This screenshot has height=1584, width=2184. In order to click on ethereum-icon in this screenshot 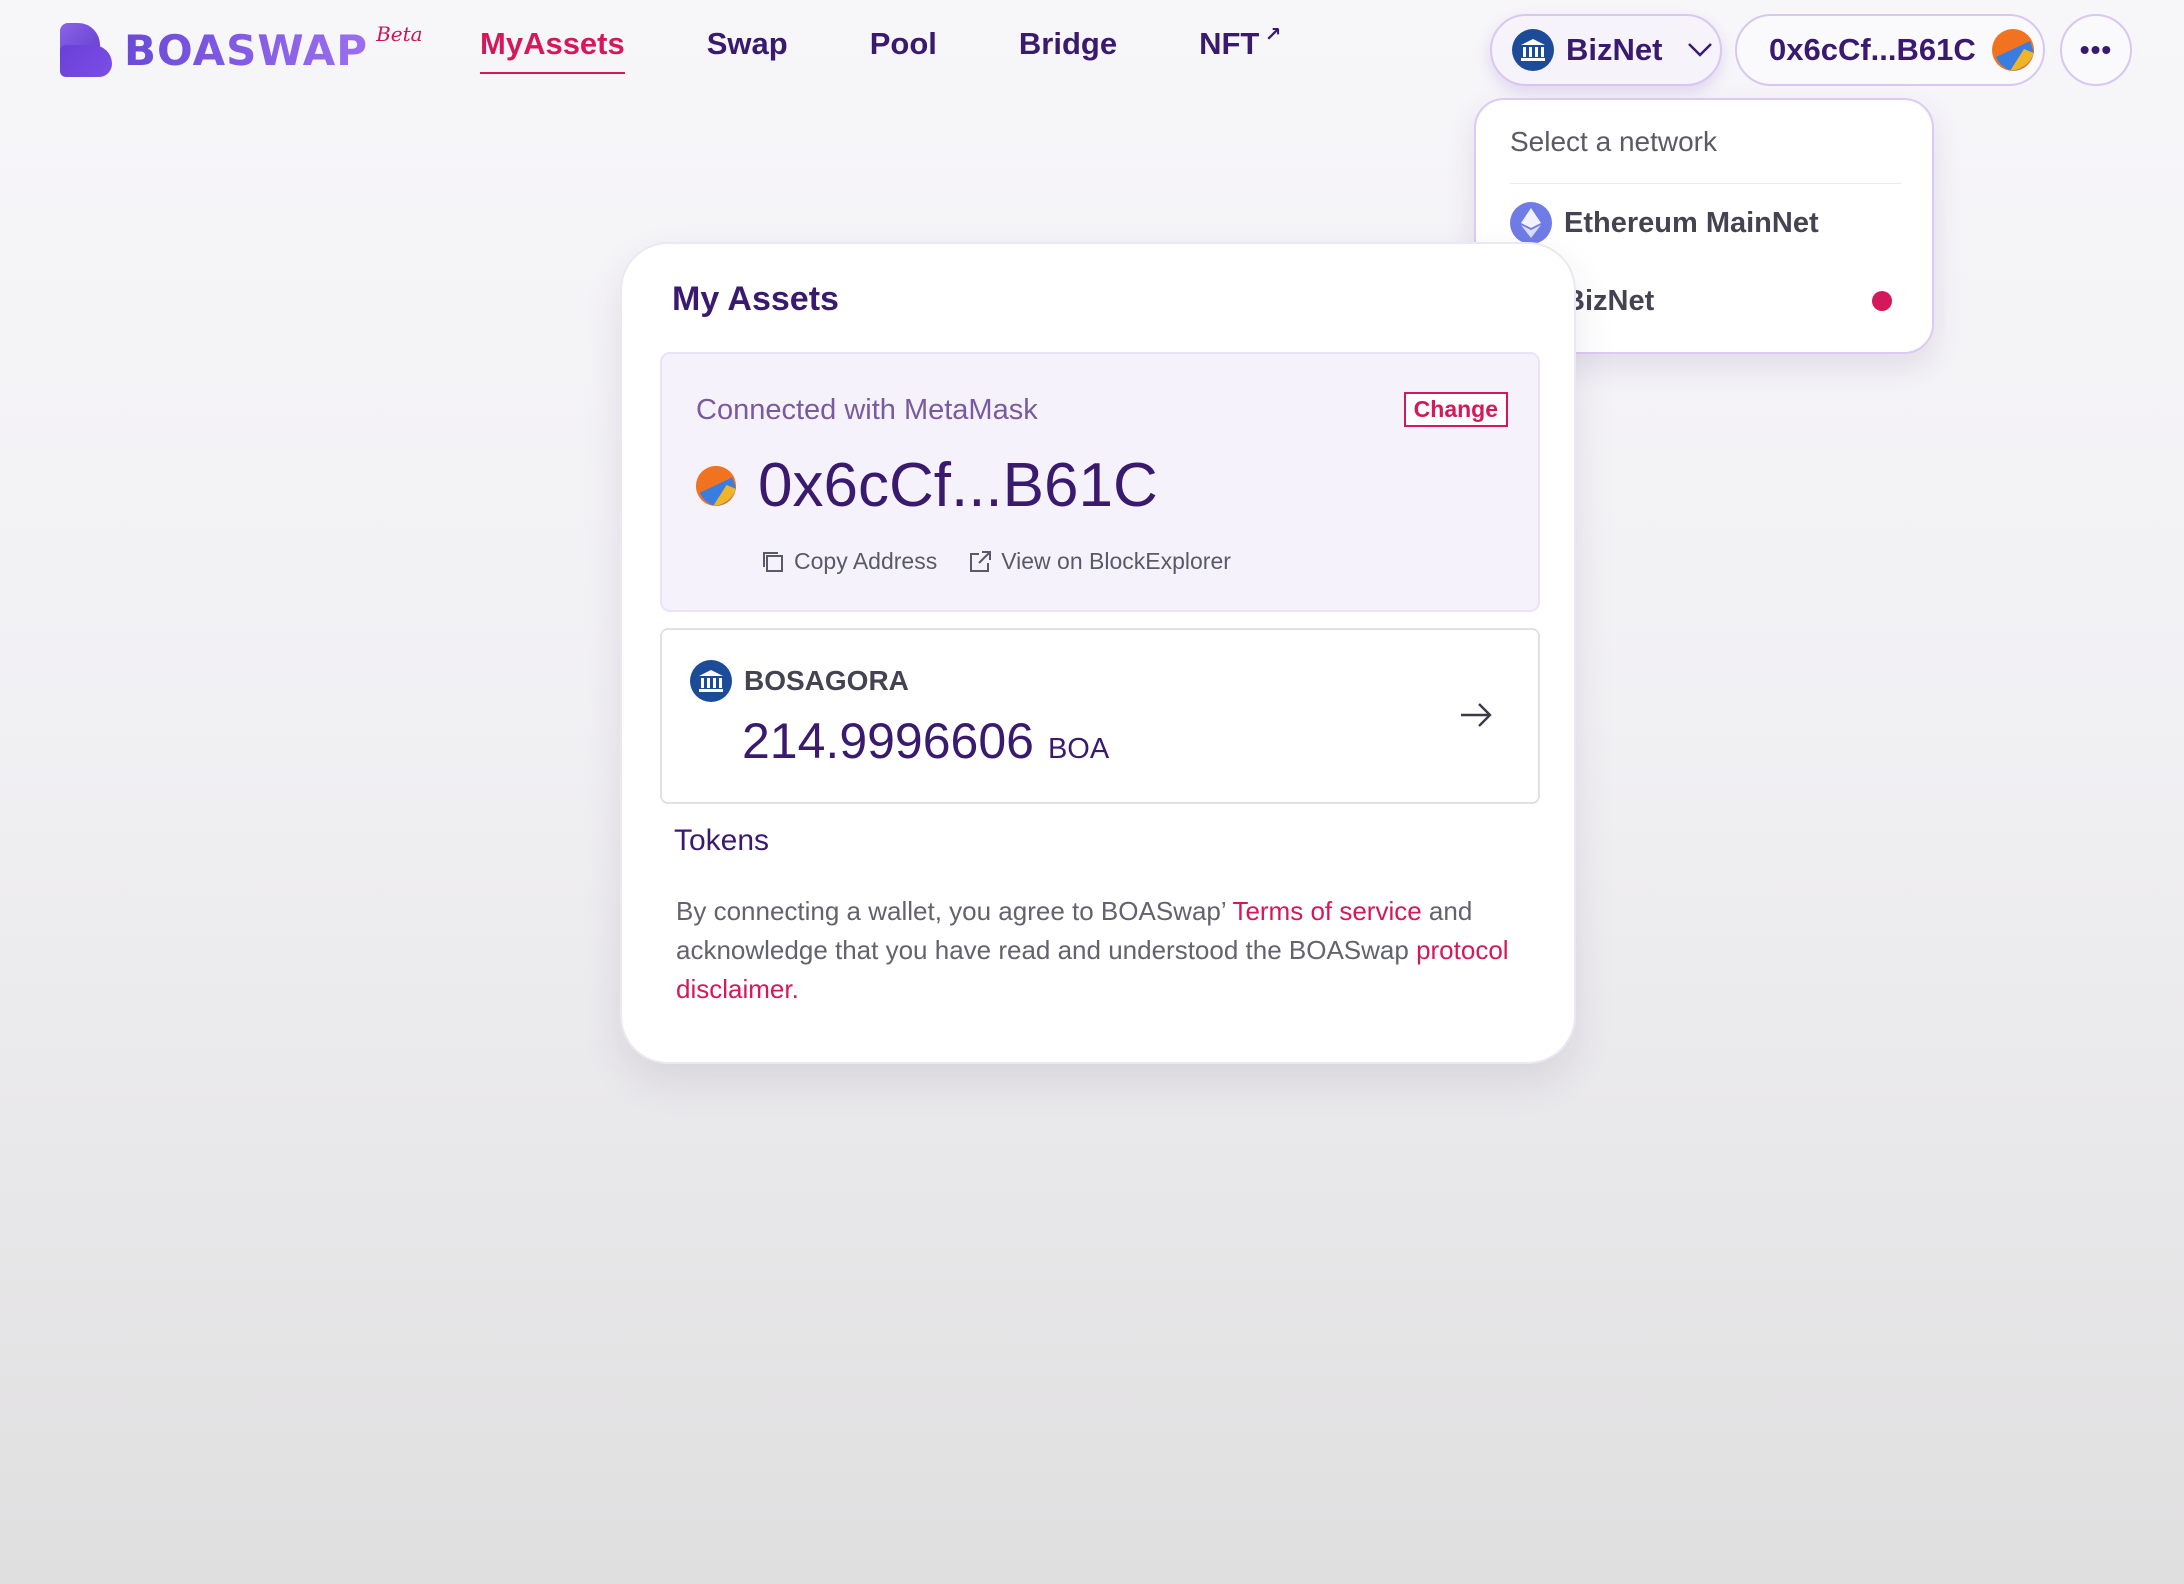, I will do `click(1531, 223)`.